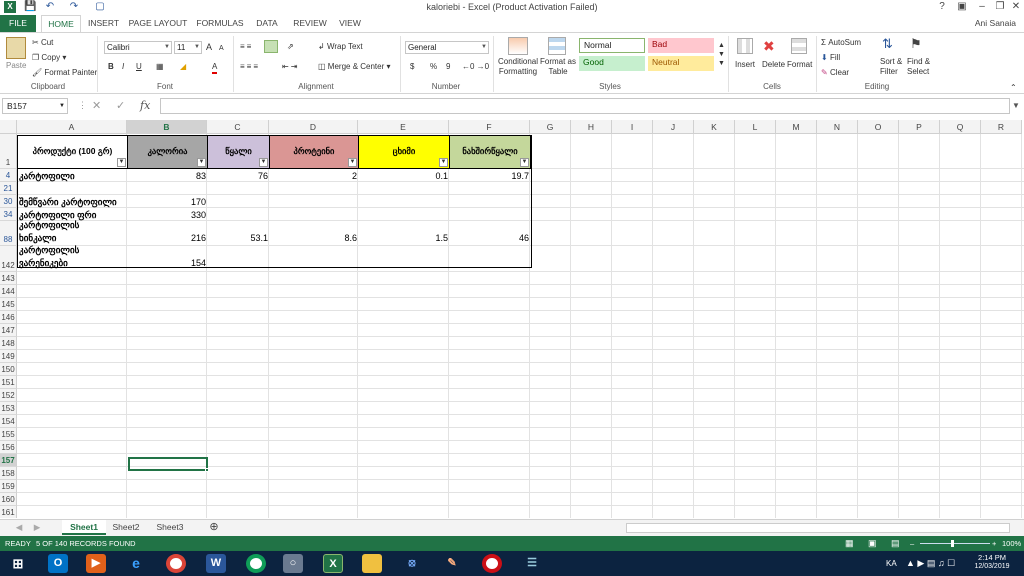 The image size is (1024, 576). I want to click on sheet-tab-sheet3: Sheet3, so click(170, 527).